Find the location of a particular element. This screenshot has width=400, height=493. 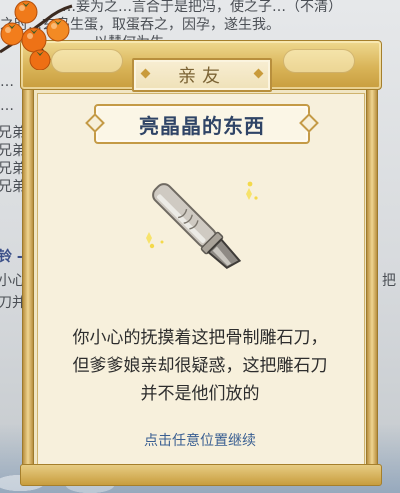

dialog-base is located at coordinates (201, 475).